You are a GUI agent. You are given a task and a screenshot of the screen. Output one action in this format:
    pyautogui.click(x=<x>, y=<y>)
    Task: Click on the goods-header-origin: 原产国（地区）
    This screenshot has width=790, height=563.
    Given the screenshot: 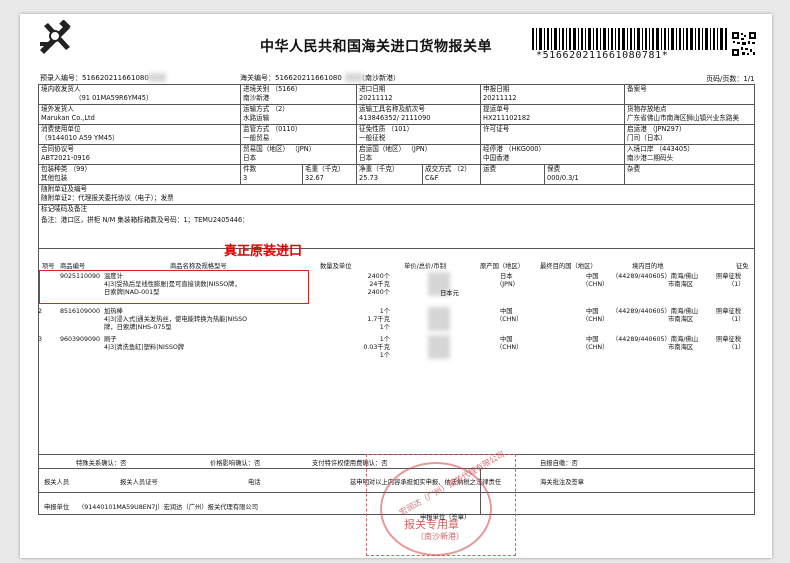 What is the action you would take?
    pyautogui.click(x=502, y=266)
    